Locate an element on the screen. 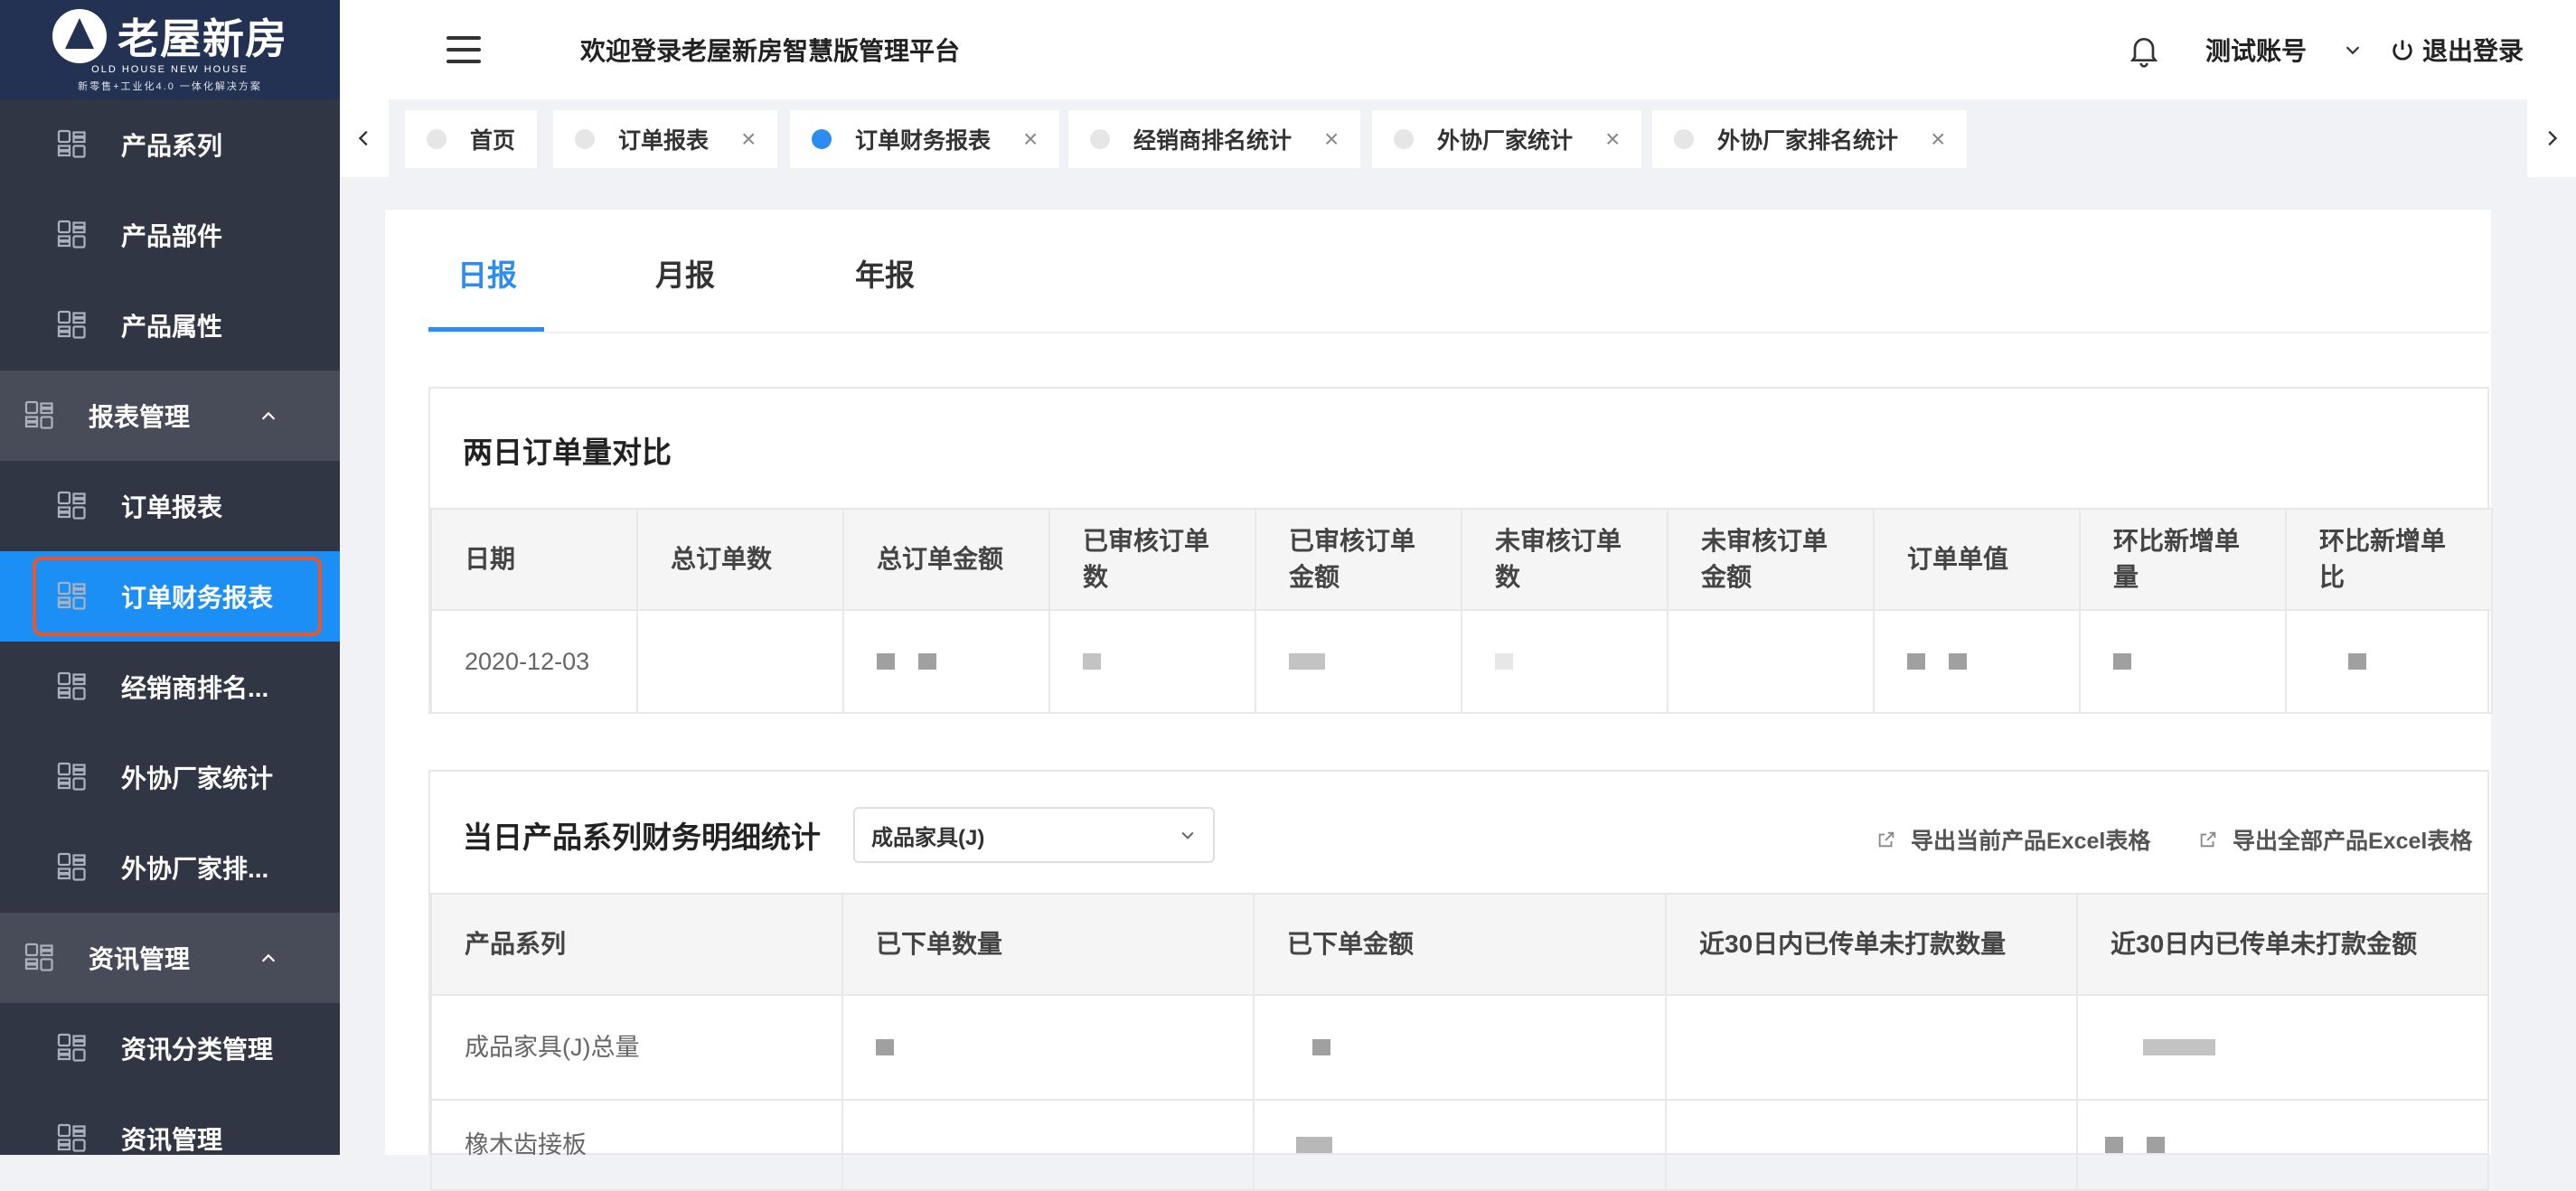 Image resolution: width=2576 pixels, height=1191 pixels. compare-card-title: 两日订单量对比 is located at coordinates (567, 452).